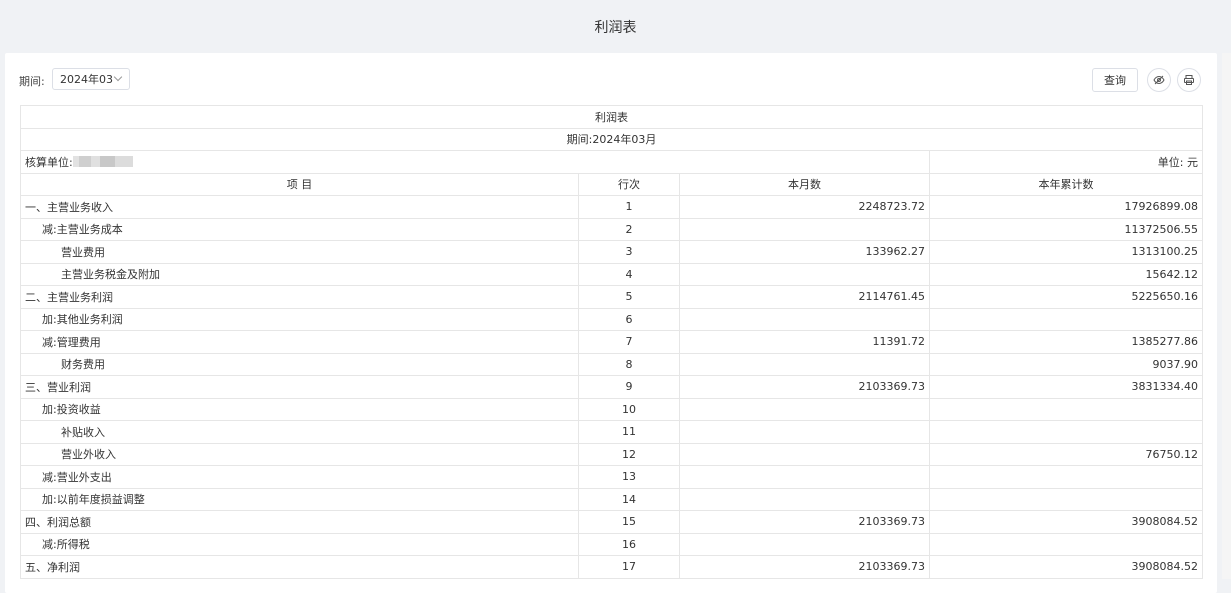  What do you see at coordinates (629, 297) in the screenshot?
I see `row-line-number: 5` at bounding box center [629, 297].